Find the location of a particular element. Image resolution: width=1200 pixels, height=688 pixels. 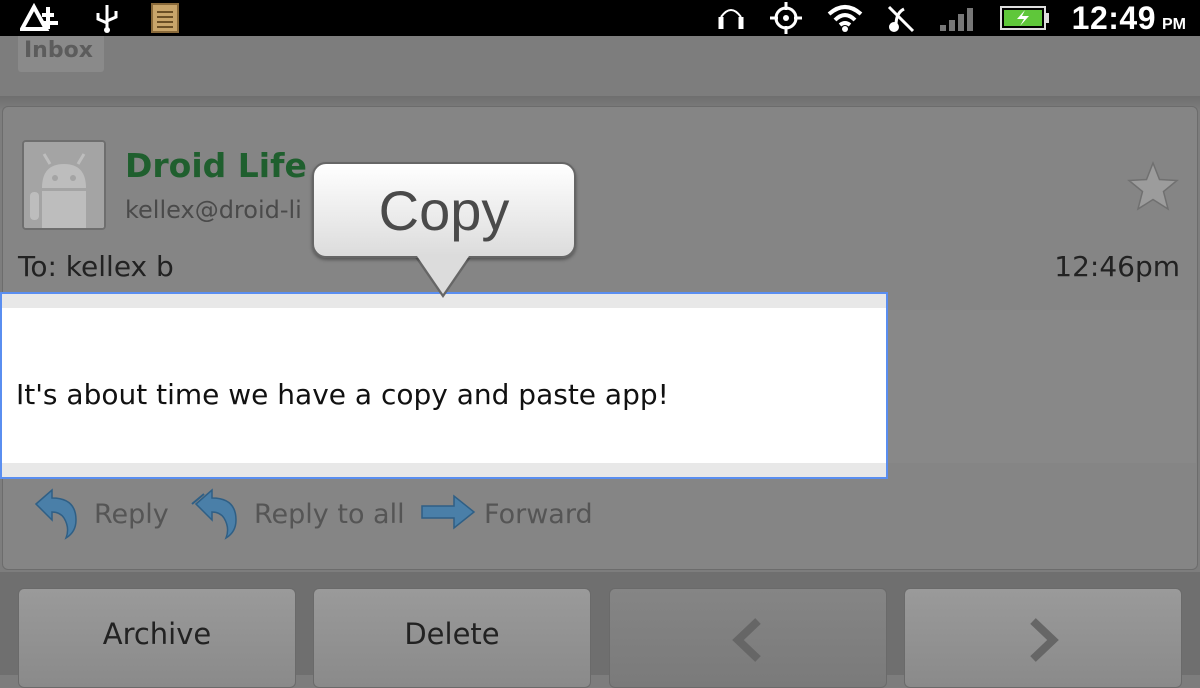

android-avatar-icon is located at coordinates (64, 185).